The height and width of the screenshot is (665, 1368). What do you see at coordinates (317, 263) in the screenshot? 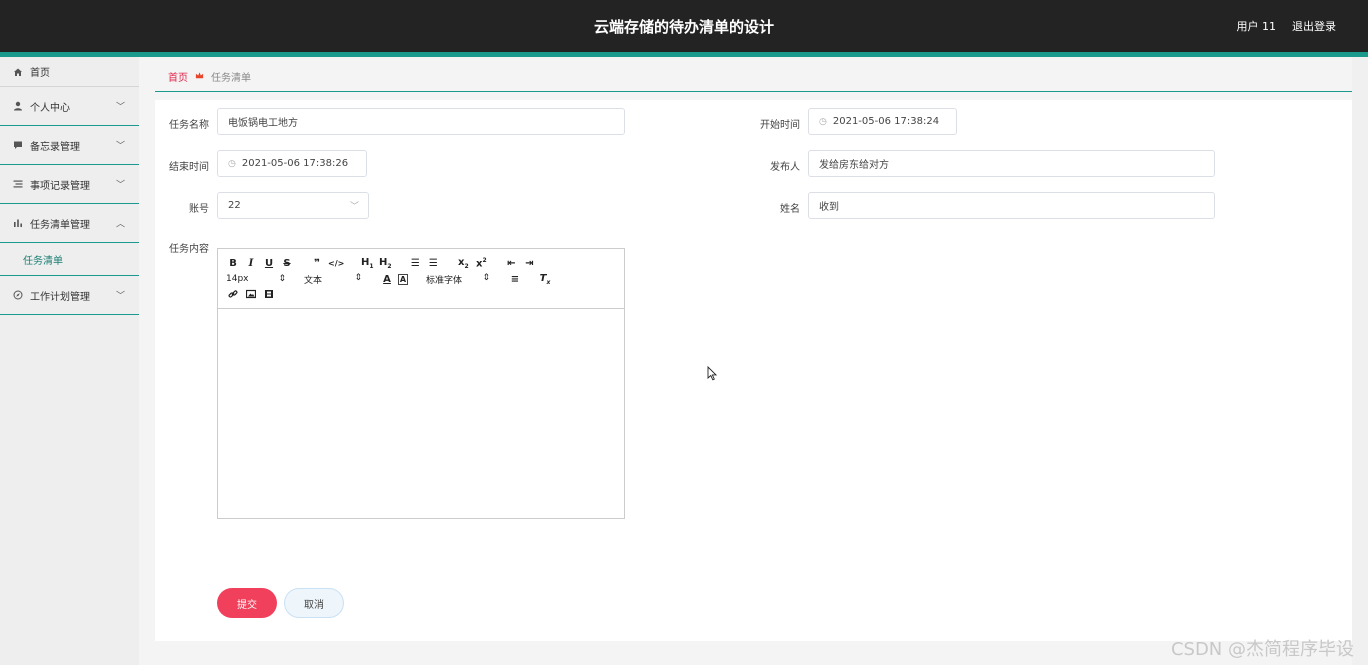
I see `quote-icon: ❞` at bounding box center [317, 263].